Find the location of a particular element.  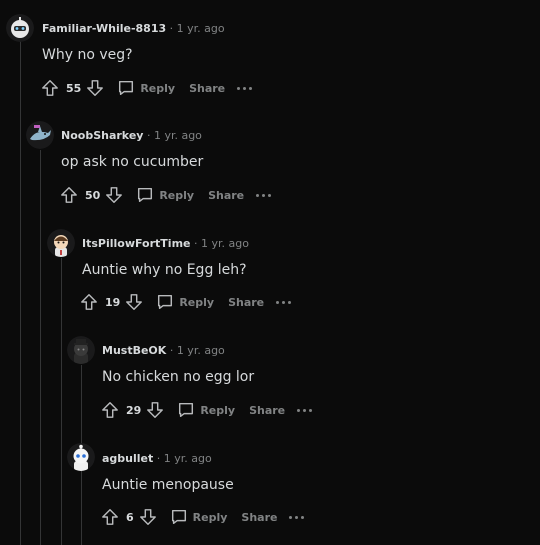

comment-actions: 19 Reply Share is located at coordinates (186, 302).